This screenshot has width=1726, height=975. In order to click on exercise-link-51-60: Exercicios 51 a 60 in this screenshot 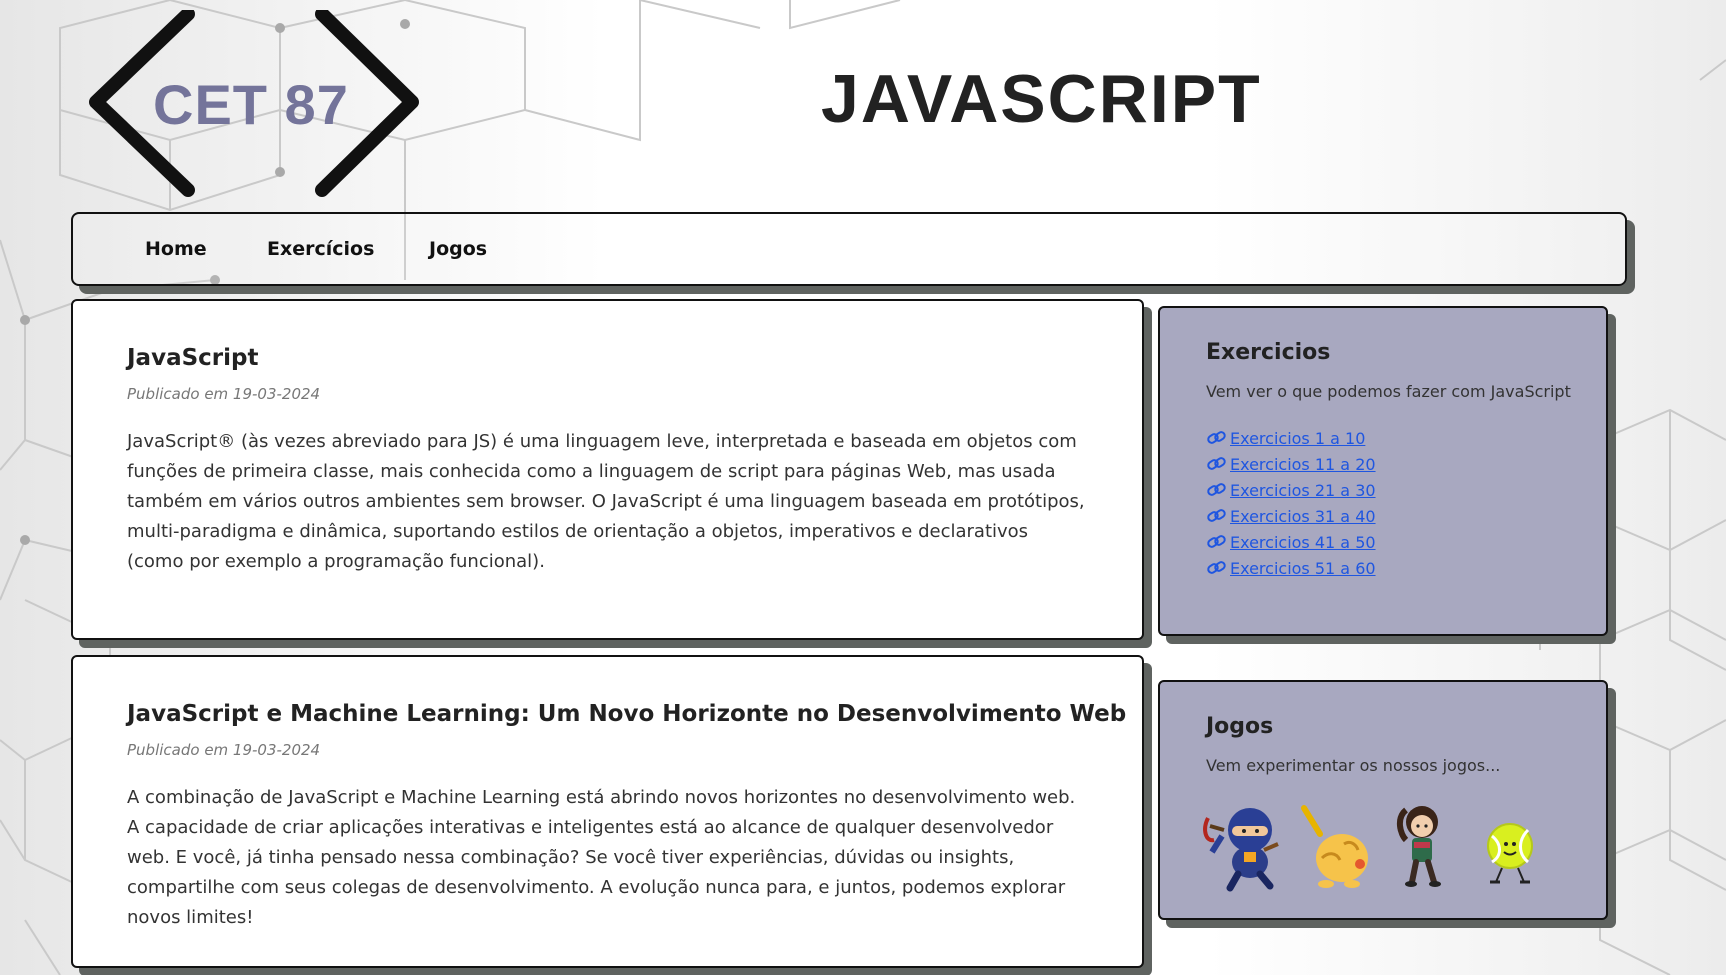, I will do `click(1291, 568)`.